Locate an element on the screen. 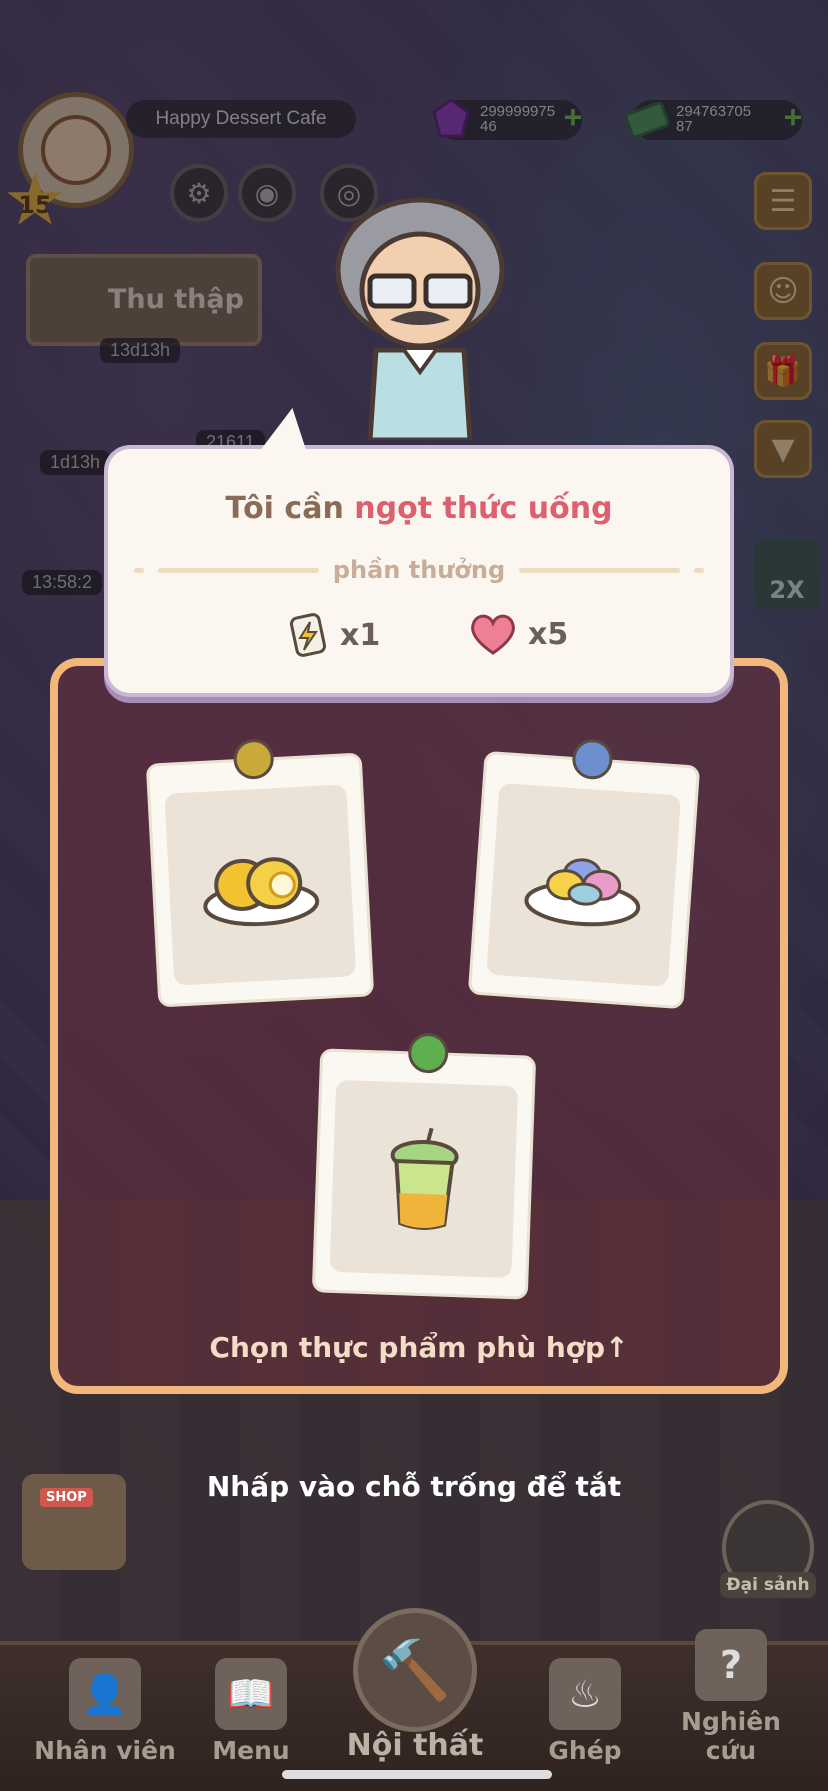  nav-menu: 📖 Menu is located at coordinates (251, 1711).